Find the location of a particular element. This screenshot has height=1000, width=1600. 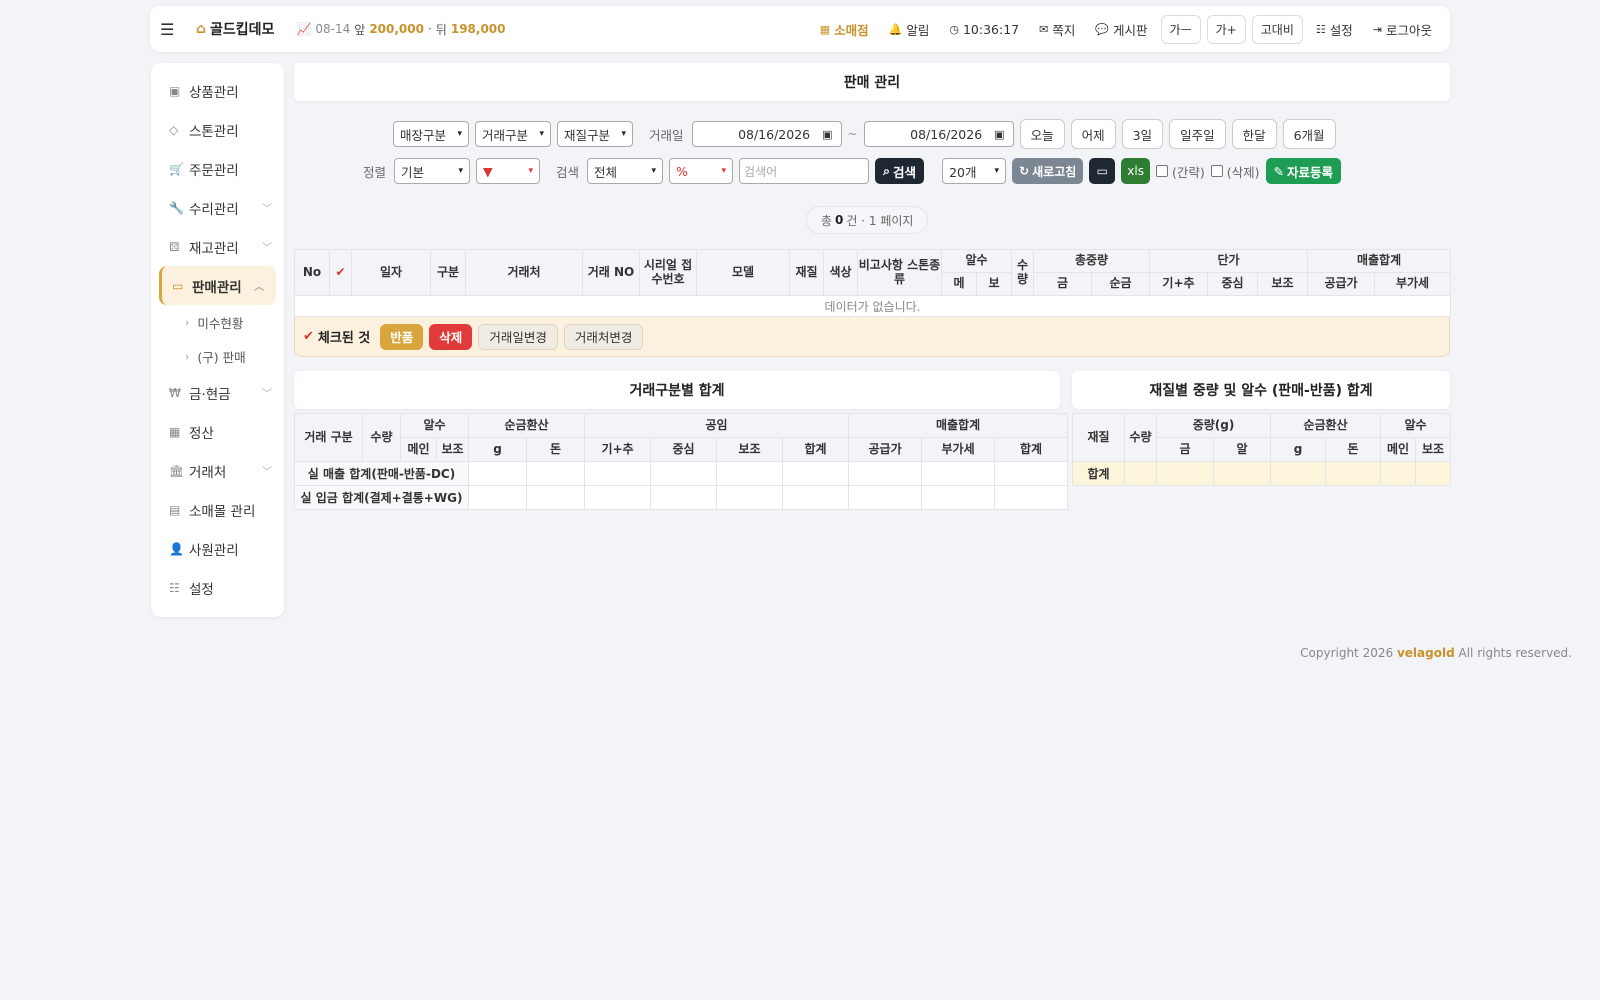

col-weight-pure: 순금 is located at coordinates (1120, 284).